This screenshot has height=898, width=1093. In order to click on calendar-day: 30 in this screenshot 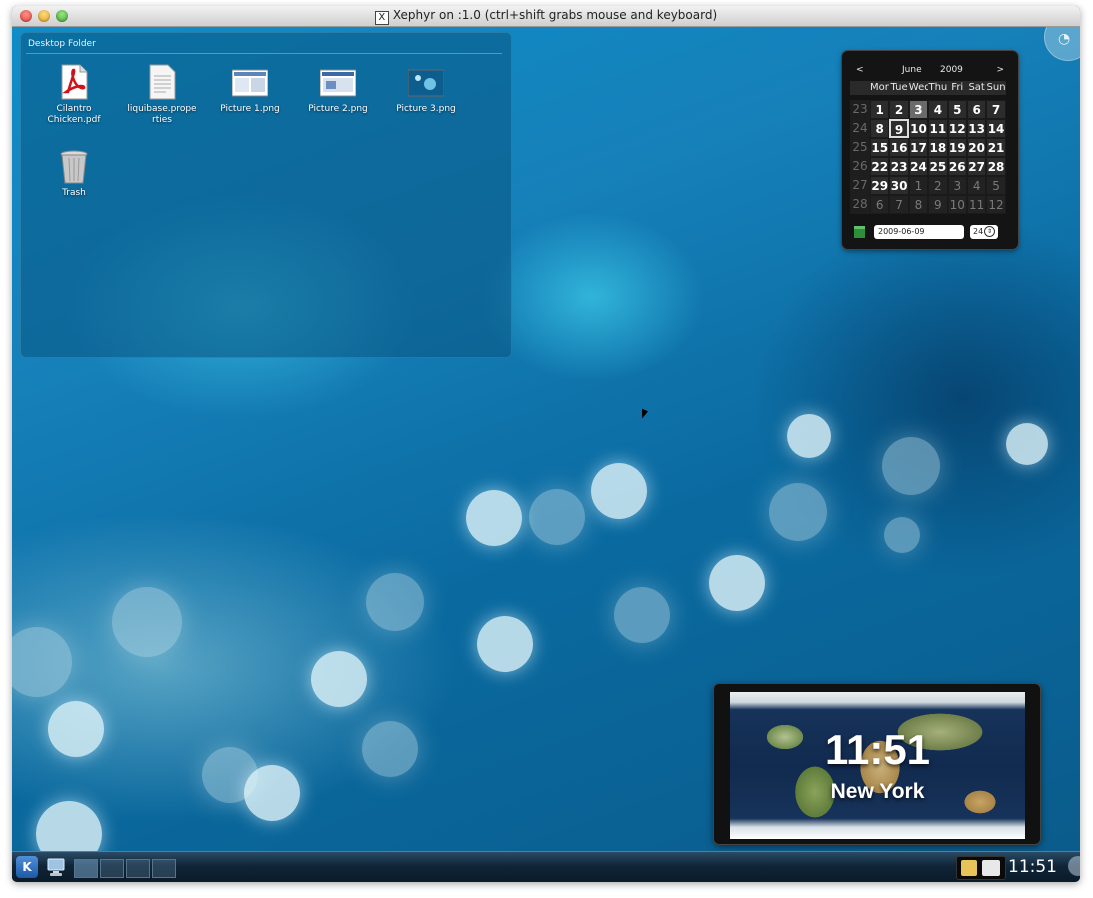, I will do `click(899, 185)`.